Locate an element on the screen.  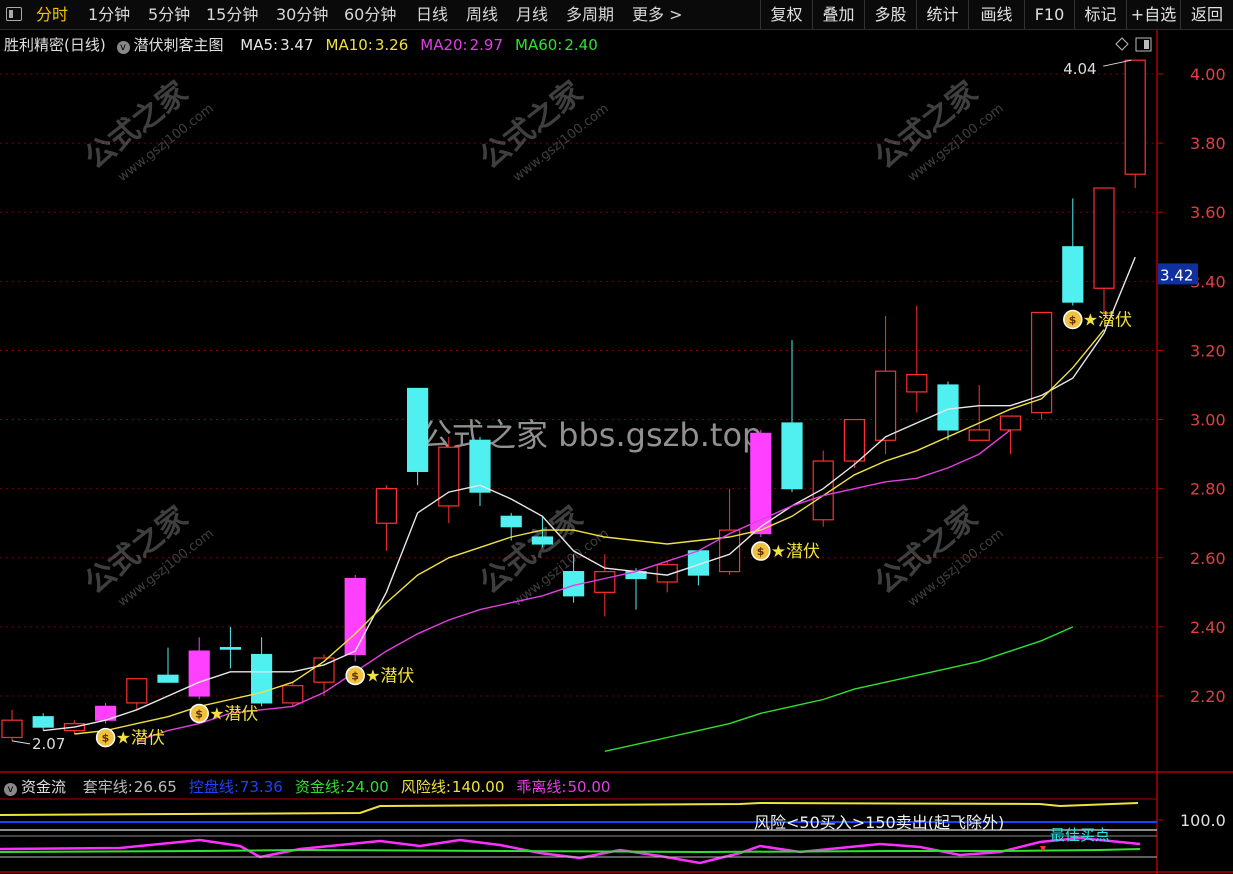
sub-legend-value: 140.00 is located at coordinates (478, 787).